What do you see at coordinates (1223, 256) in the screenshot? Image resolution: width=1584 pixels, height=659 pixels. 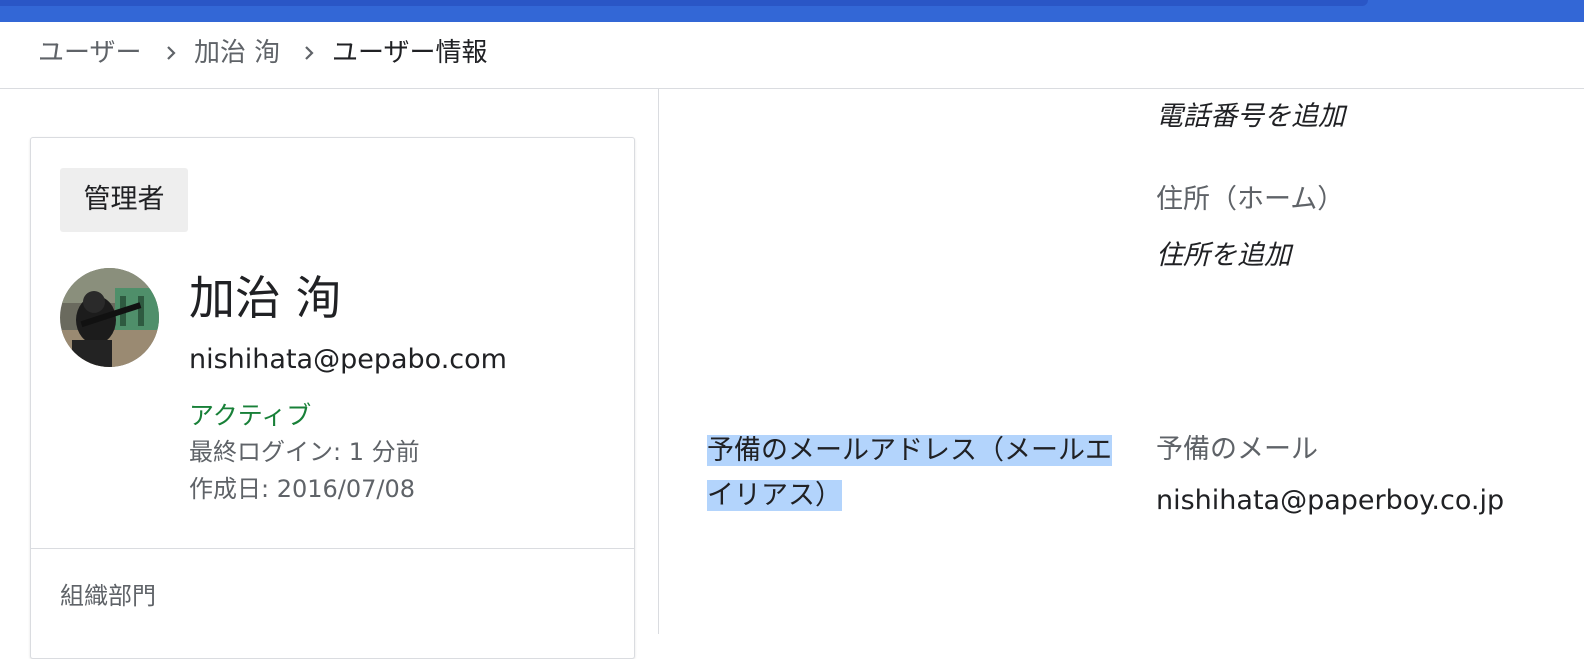 I see `add-address-link: 住所を追加` at bounding box center [1223, 256].